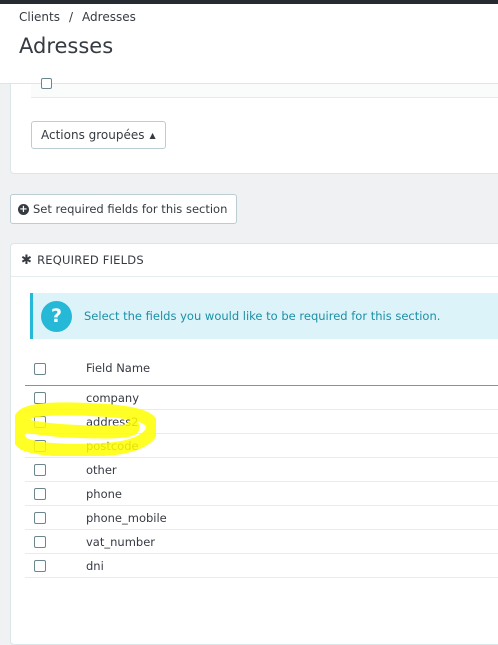 This screenshot has width=498, height=645. Describe the element at coordinates (40, 542) in the screenshot. I see `field-checkbox-vat-number` at that location.